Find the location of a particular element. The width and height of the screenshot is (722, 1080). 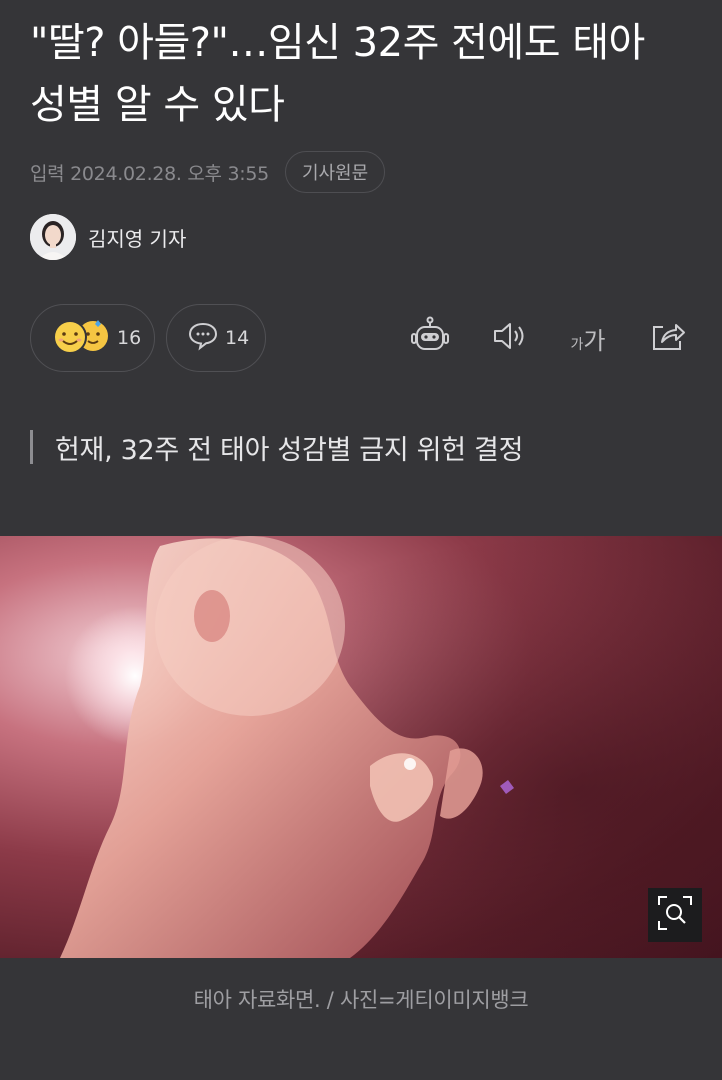

font-size-small-label: 가 is located at coordinates (577, 344).